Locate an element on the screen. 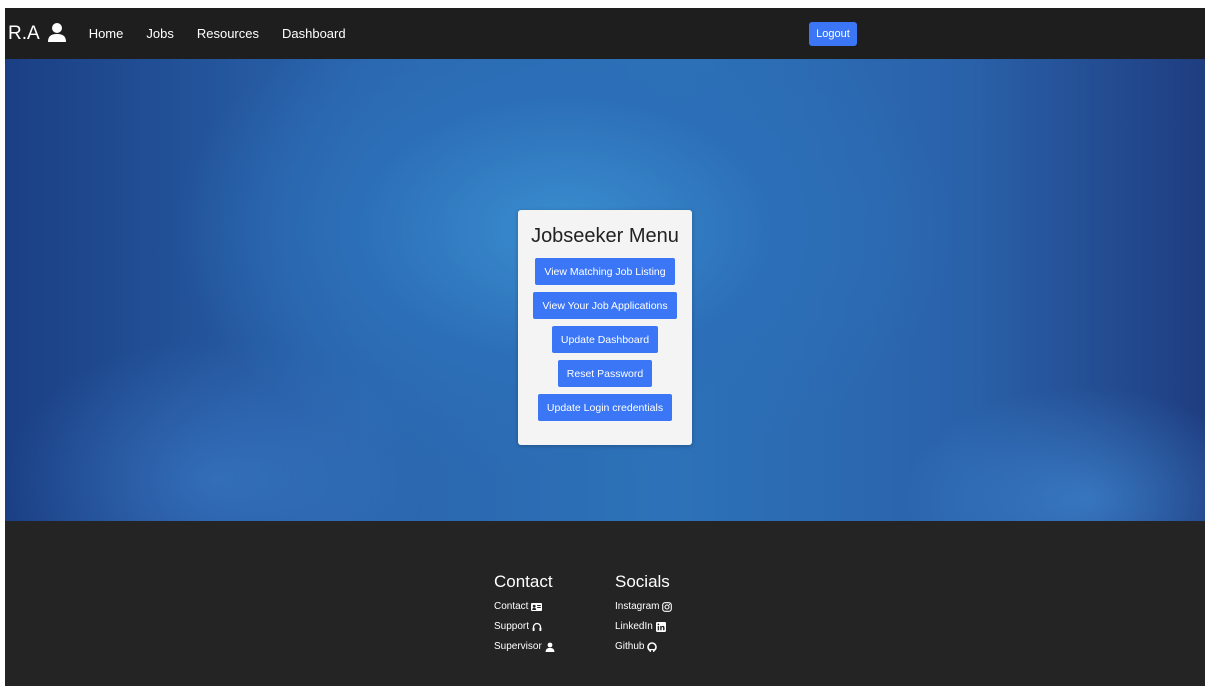 Image resolution: width=1205 pixels, height=686 pixels. footer-link-github: Github is located at coordinates (643, 646).